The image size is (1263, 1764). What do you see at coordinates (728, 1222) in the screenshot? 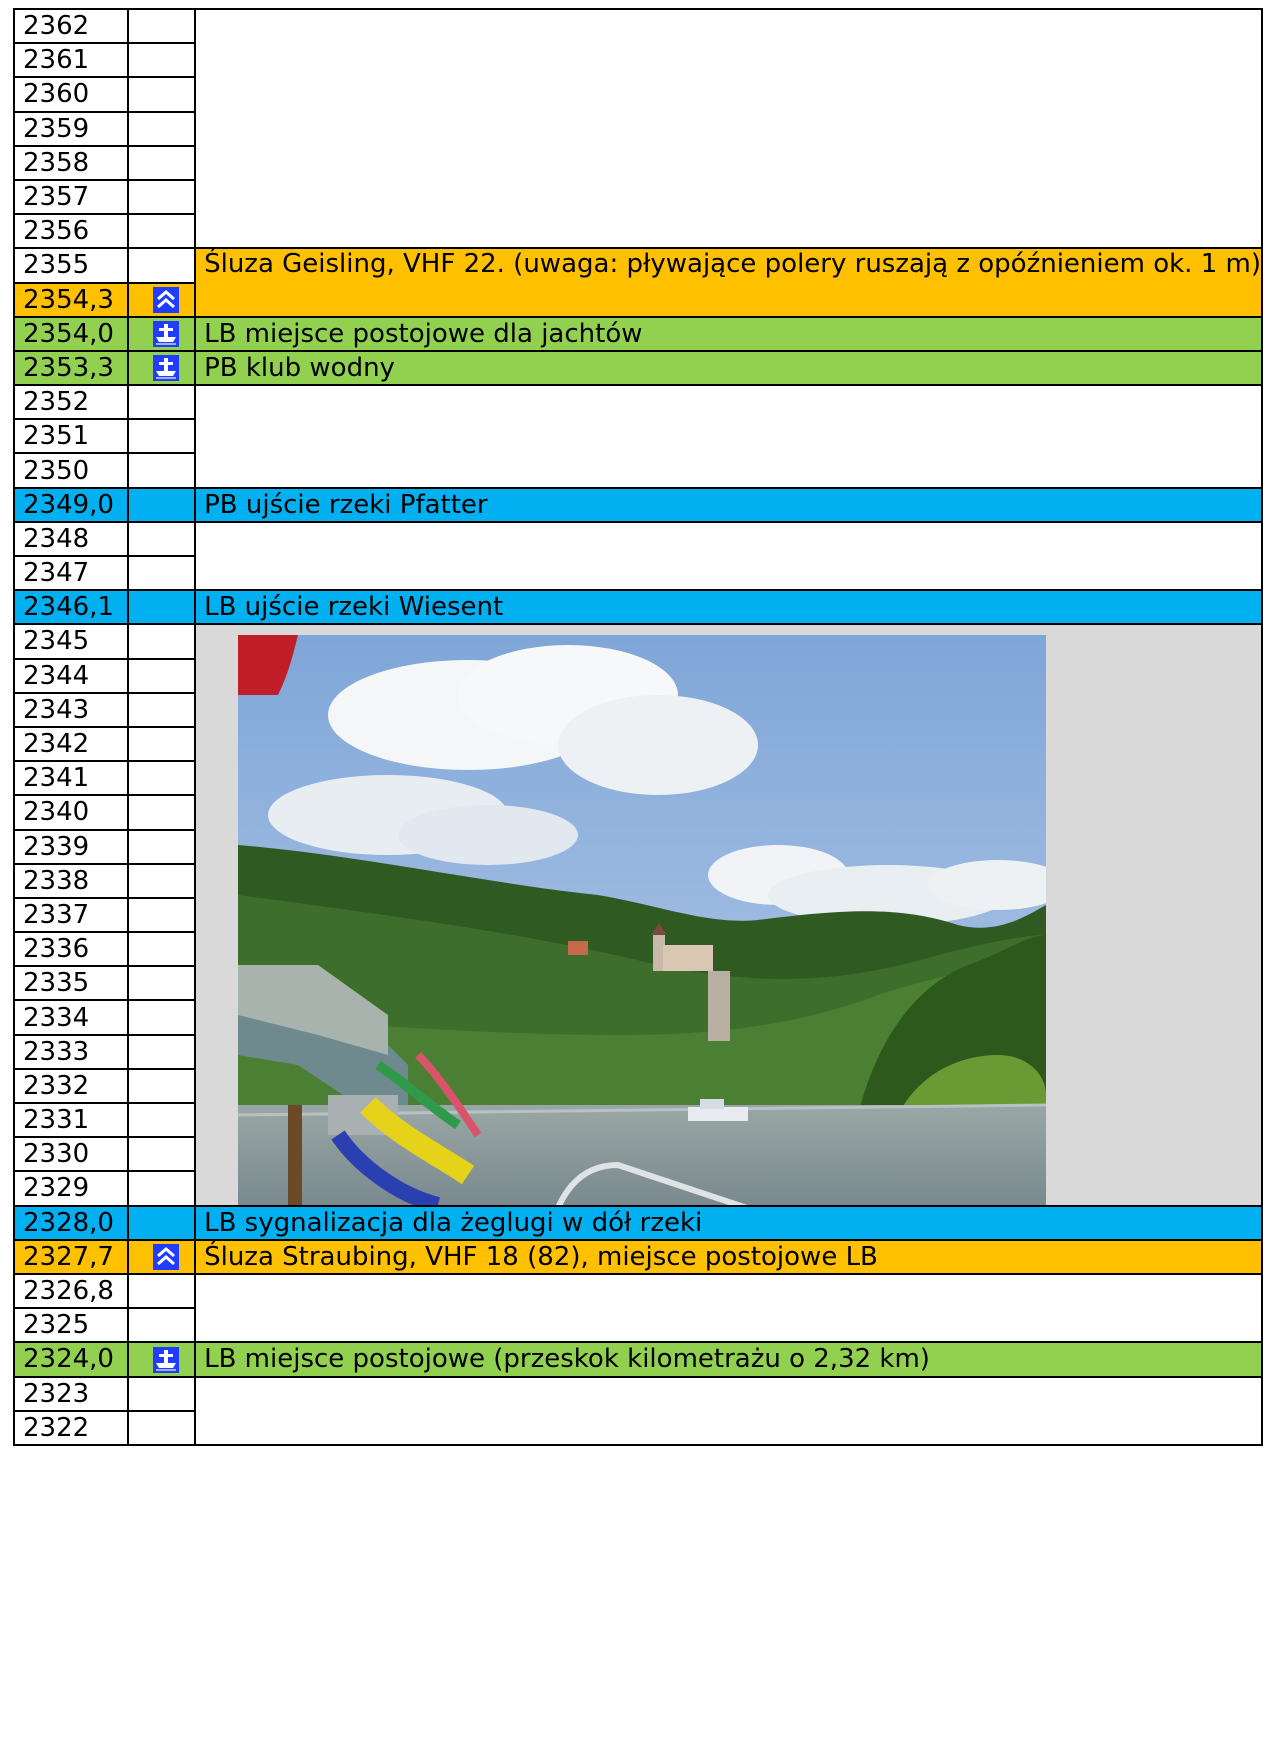
I see `note-cell: LB sygnalizacja dla żeglugi w dół rzeki` at bounding box center [728, 1222].